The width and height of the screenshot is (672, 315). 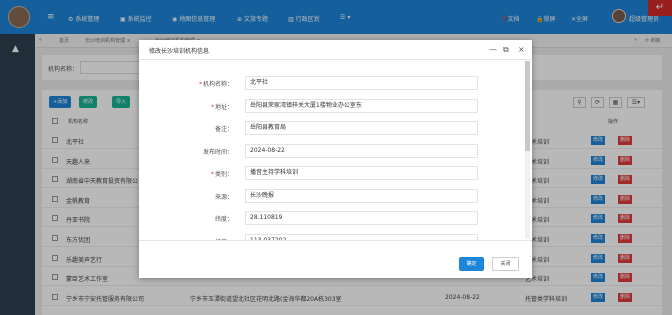 What do you see at coordinates (505, 264) in the screenshot?
I see `close-button: 关闭` at bounding box center [505, 264].